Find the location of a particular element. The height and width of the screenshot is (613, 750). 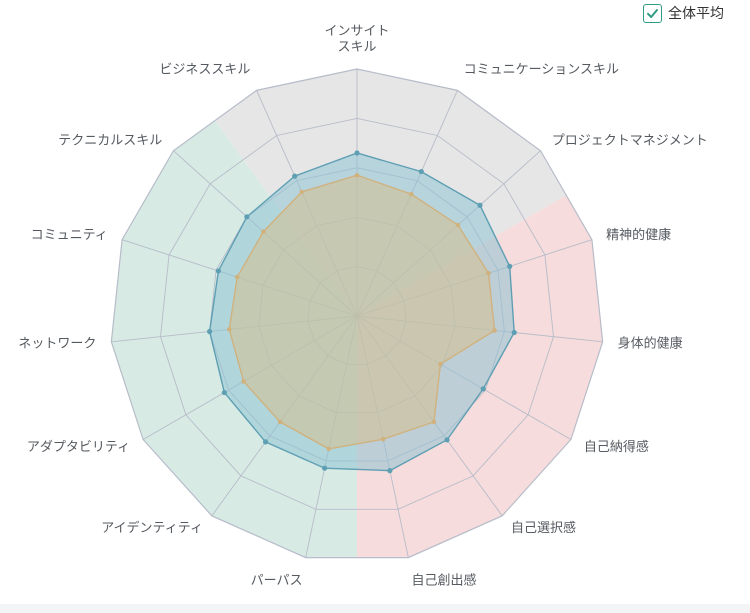

axis-label-line: パーパス is located at coordinates (277, 580).